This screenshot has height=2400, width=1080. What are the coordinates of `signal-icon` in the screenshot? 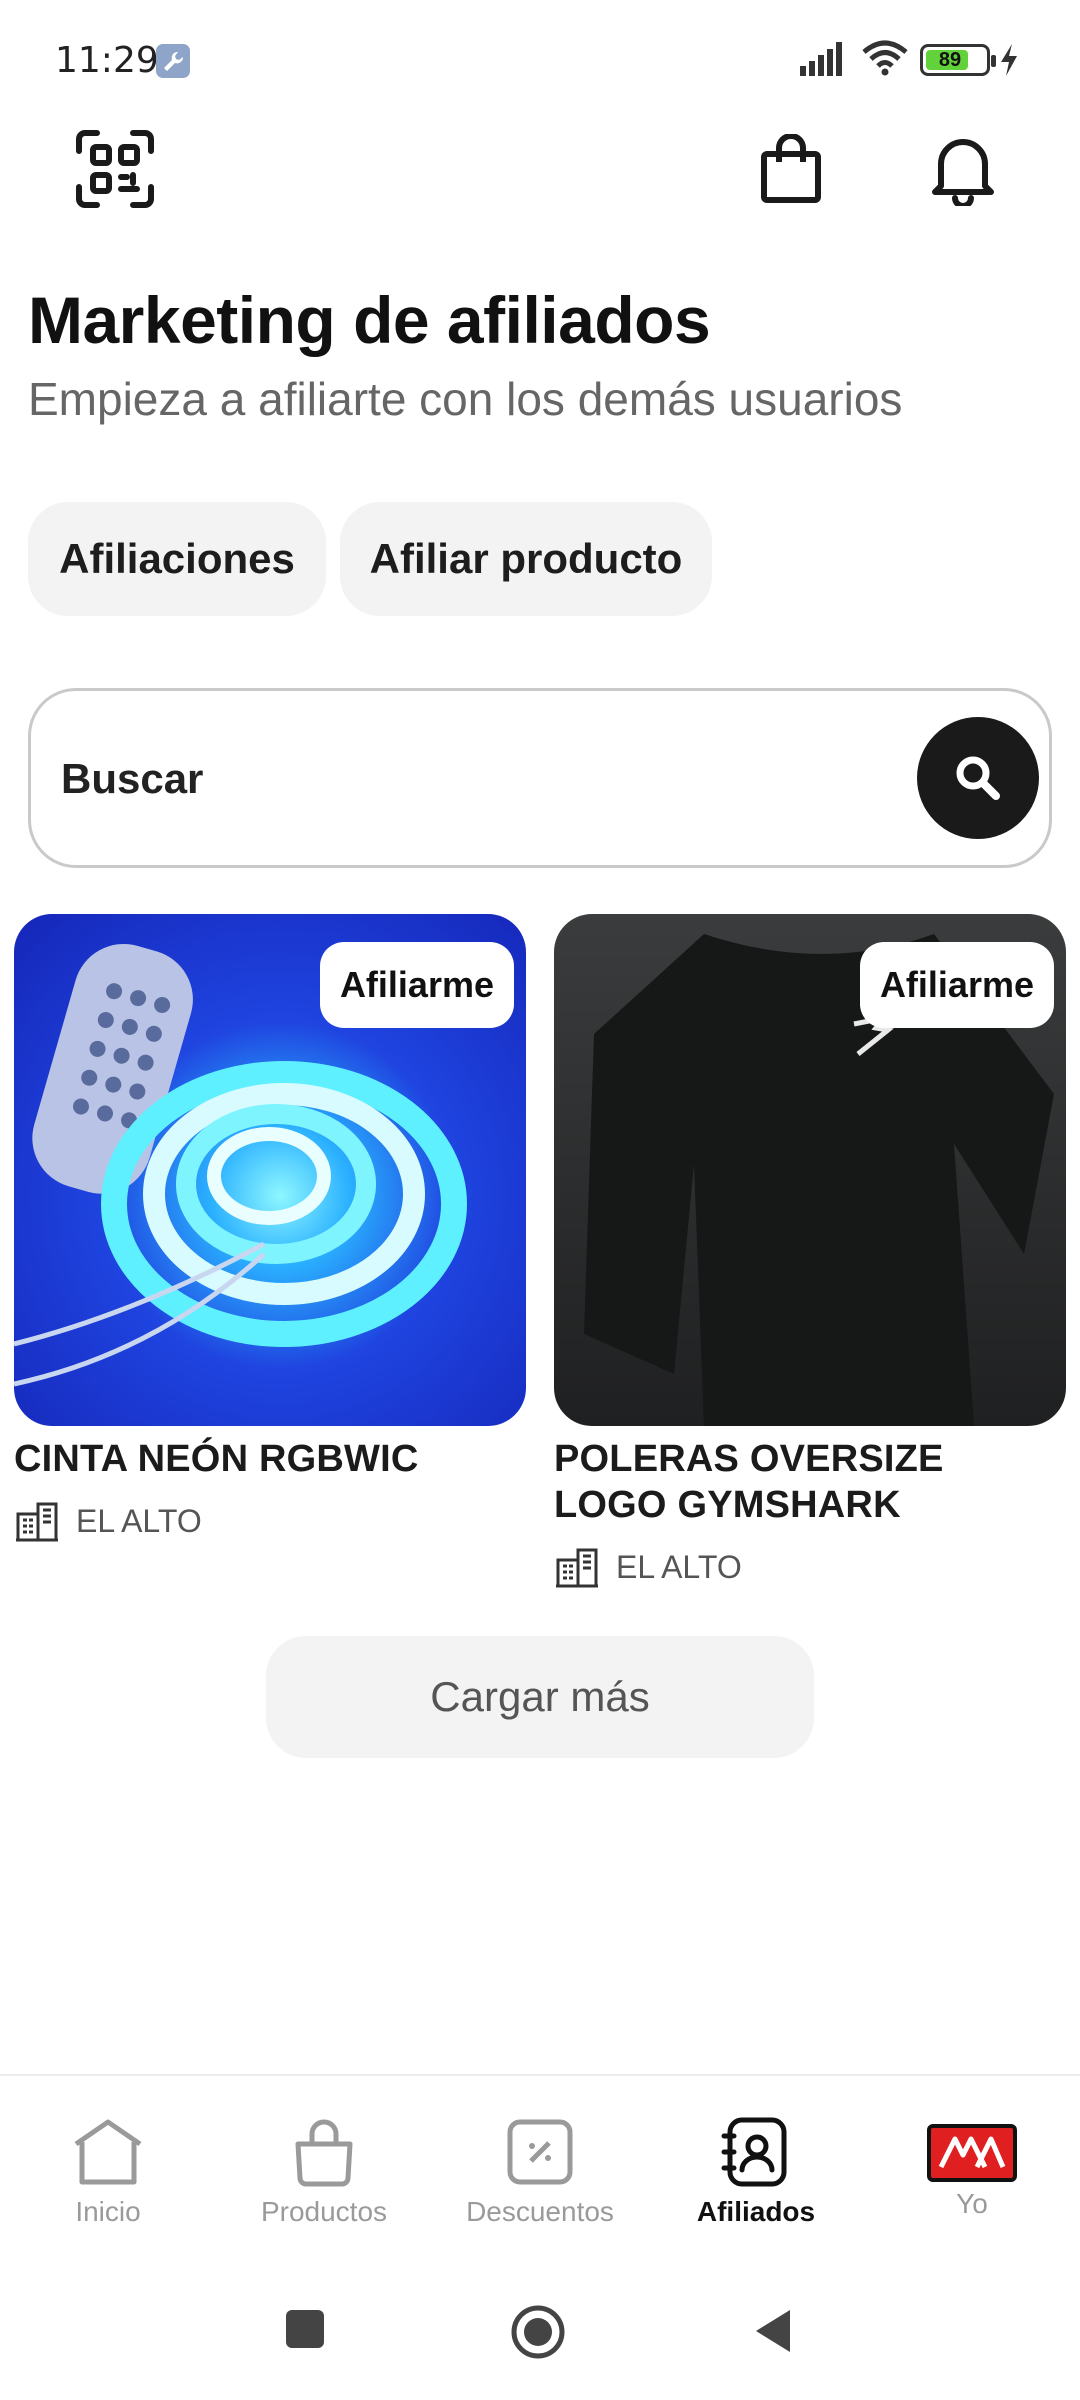 It's located at (821, 59).